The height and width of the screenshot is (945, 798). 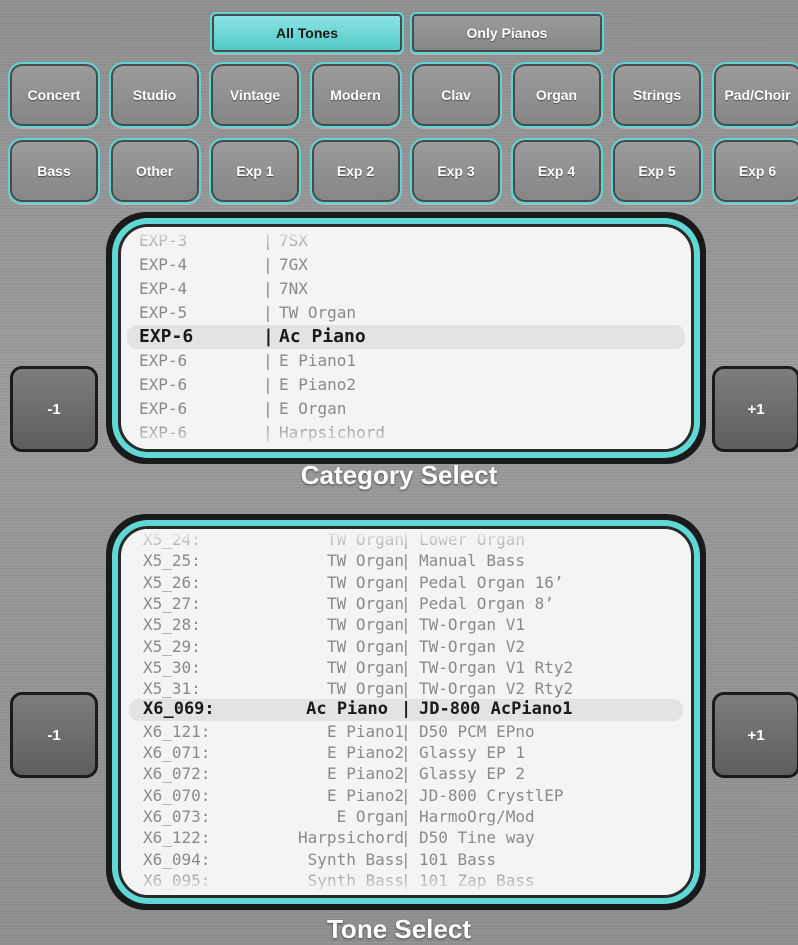 I want to click on tone-row: X5_31:TW Organ|TW-Organ V2 Rty2, so click(x=406, y=688).